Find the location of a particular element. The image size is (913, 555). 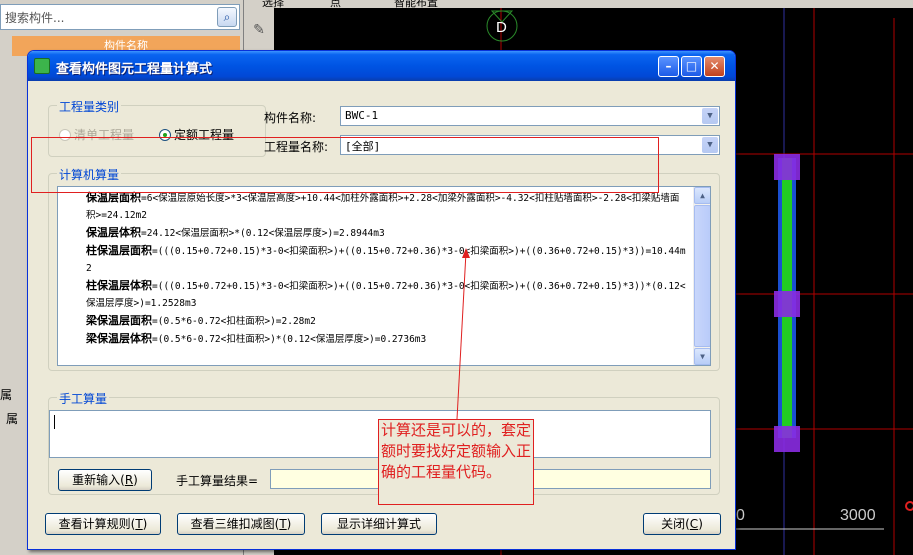

properties-tab-label: 属 is located at coordinates (6, 394).